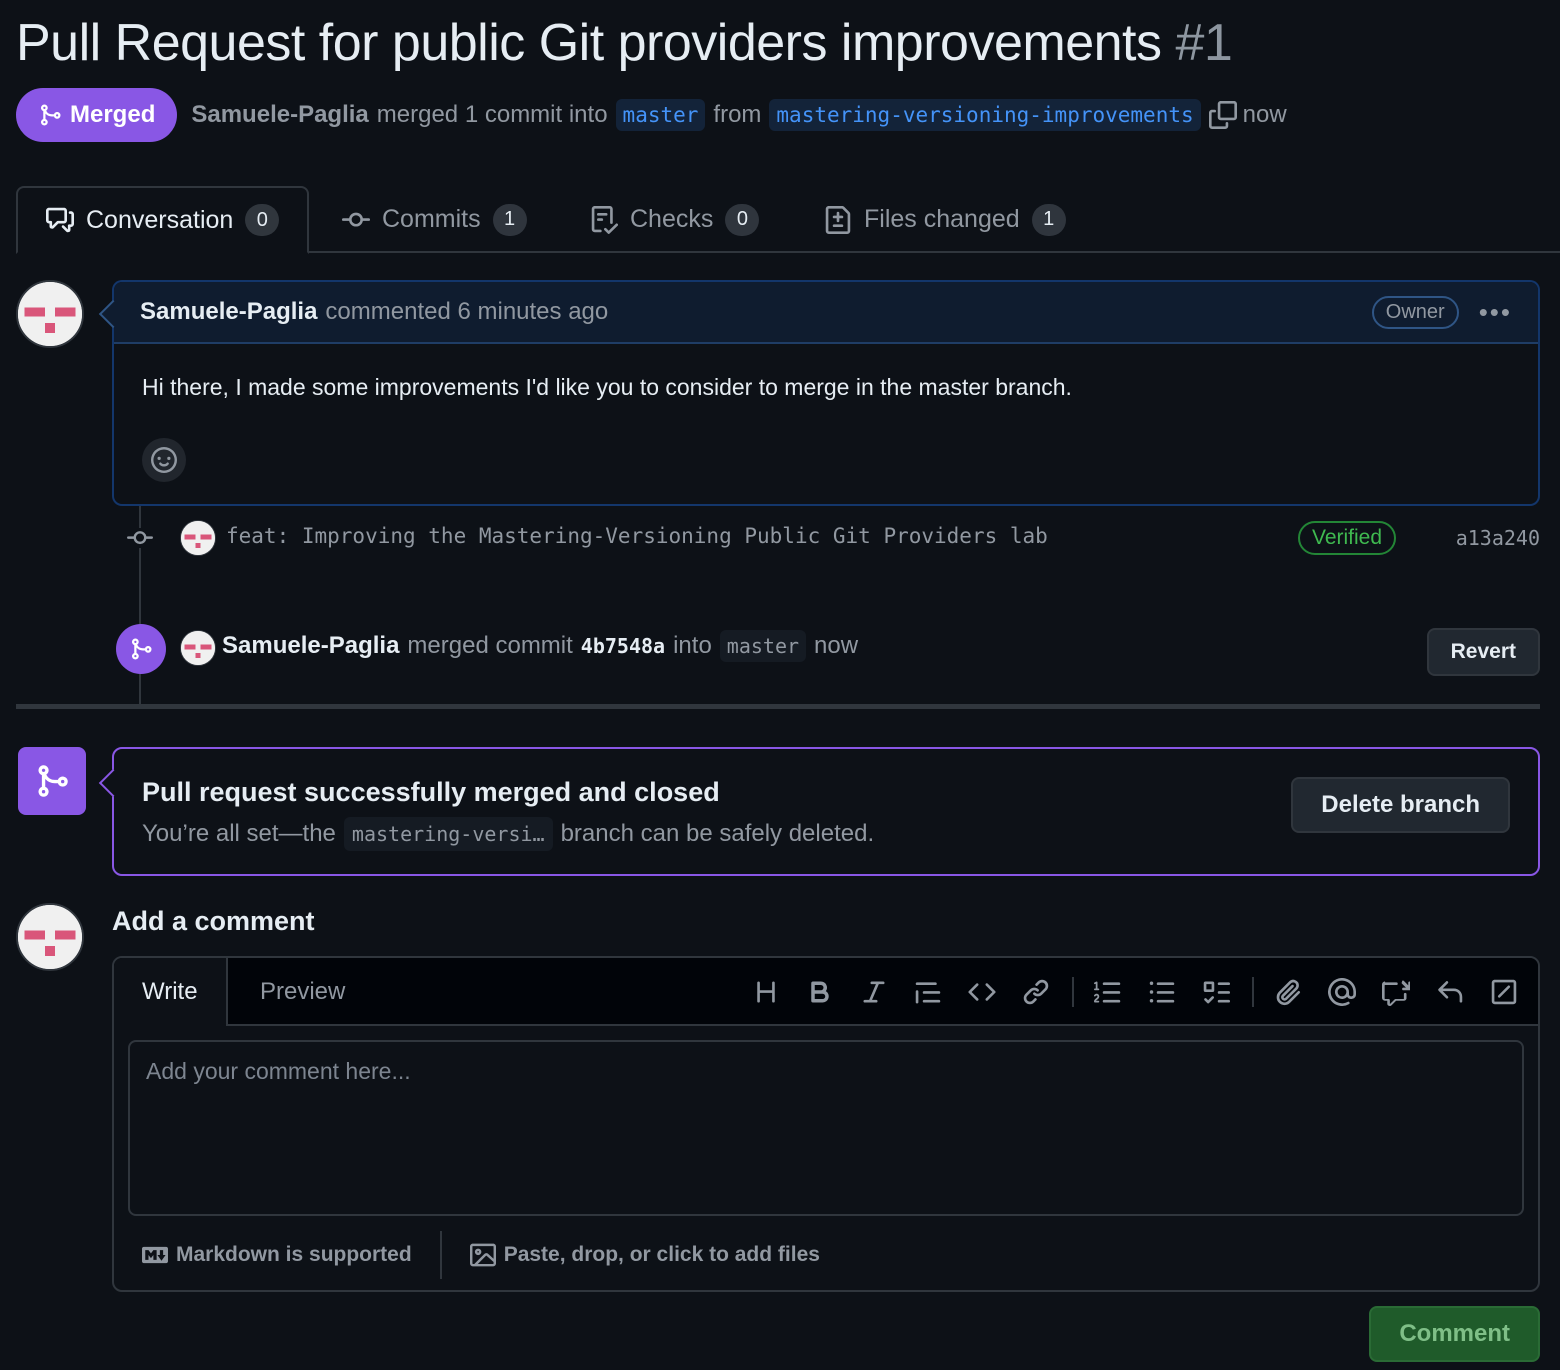 The height and width of the screenshot is (1370, 1560). What do you see at coordinates (1264, 114) in the screenshot?
I see `pr-time: now` at bounding box center [1264, 114].